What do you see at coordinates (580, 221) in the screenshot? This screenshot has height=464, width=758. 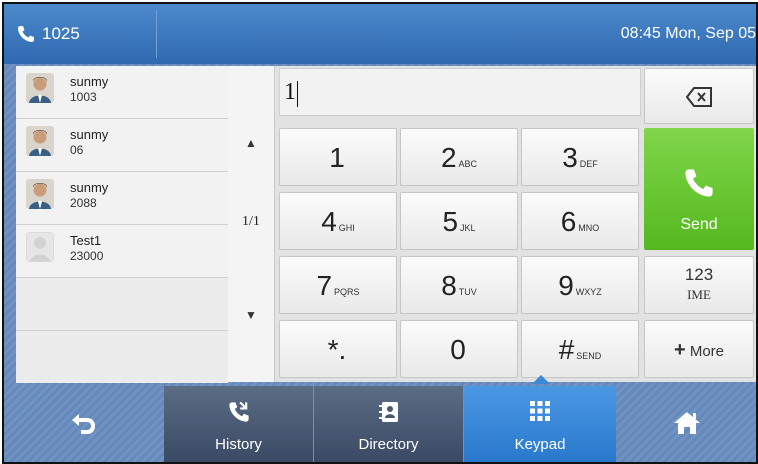 I see `key-6: 6 MNO` at bounding box center [580, 221].